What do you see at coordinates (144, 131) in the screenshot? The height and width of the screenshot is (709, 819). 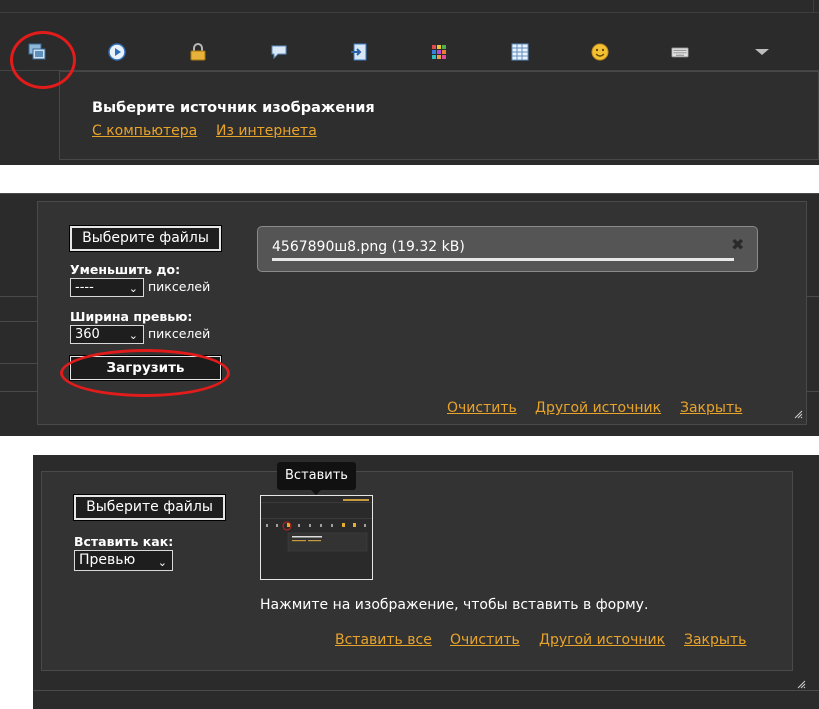 I see `from-computer-link: С компьютера` at bounding box center [144, 131].